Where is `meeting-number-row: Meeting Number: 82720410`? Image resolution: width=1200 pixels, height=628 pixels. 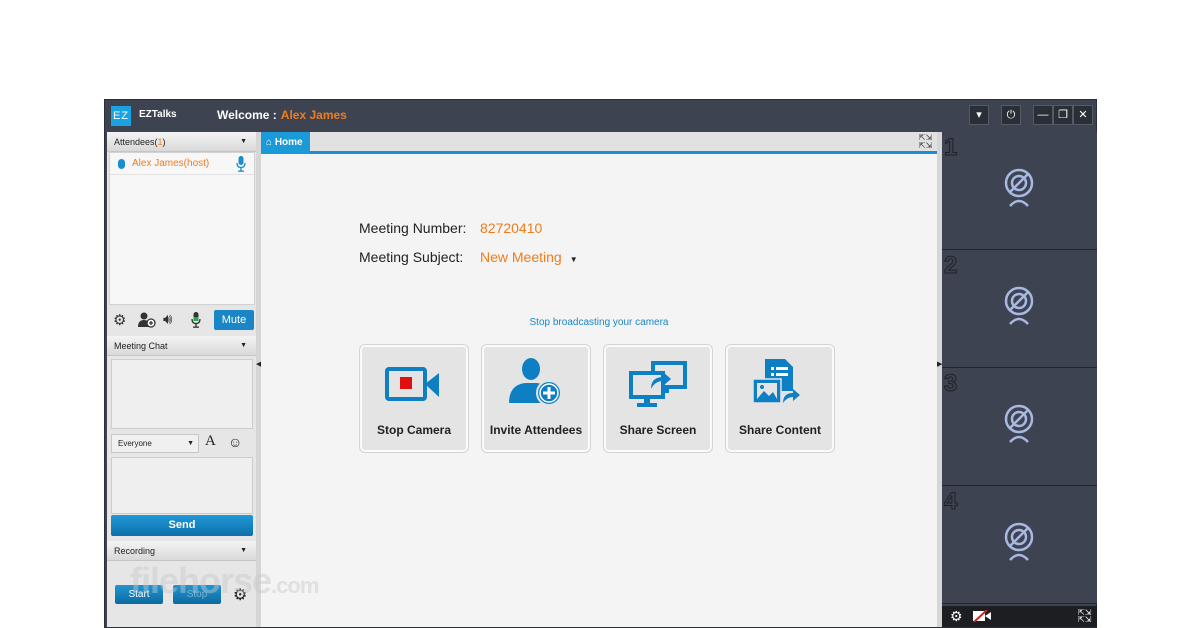 meeting-number-row: Meeting Number: 82720410 is located at coordinates (450, 228).